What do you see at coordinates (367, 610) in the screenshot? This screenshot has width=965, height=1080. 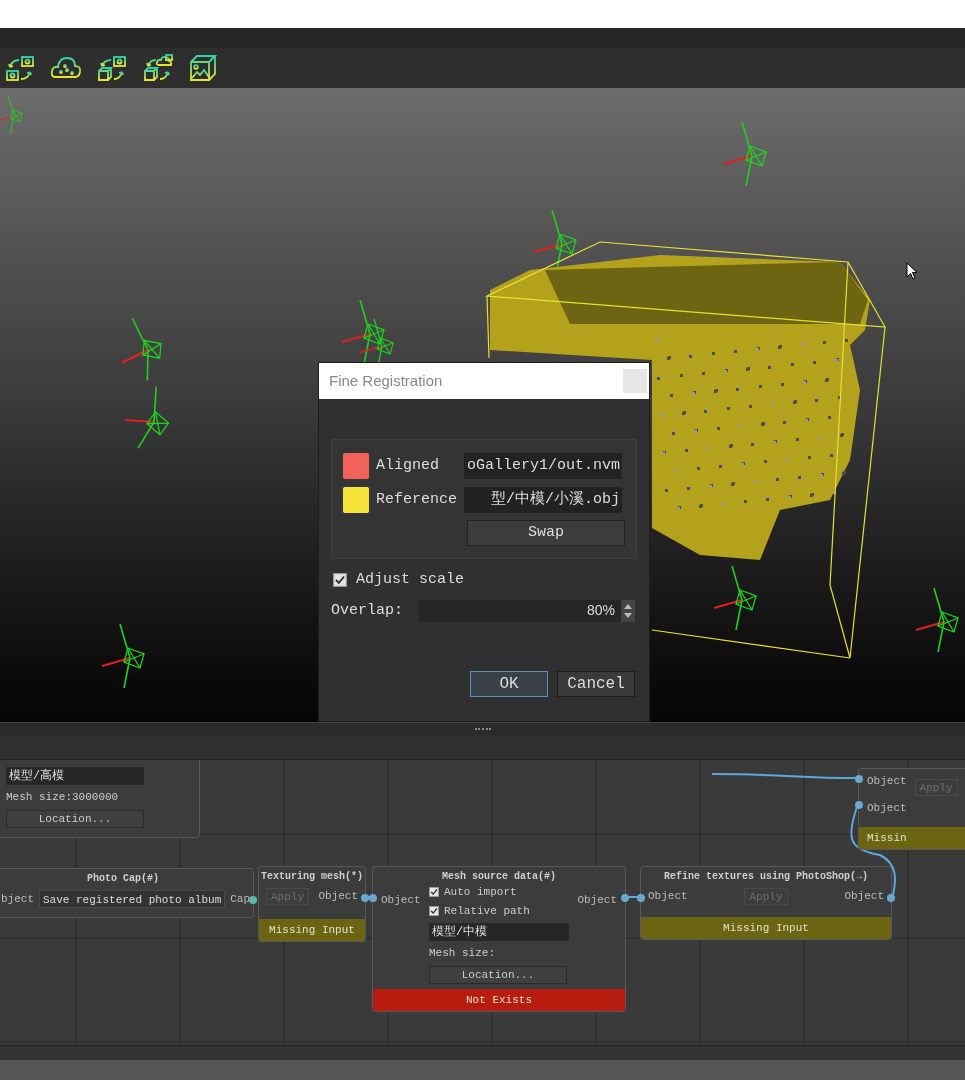 I see `field-label: Overlap:` at bounding box center [367, 610].